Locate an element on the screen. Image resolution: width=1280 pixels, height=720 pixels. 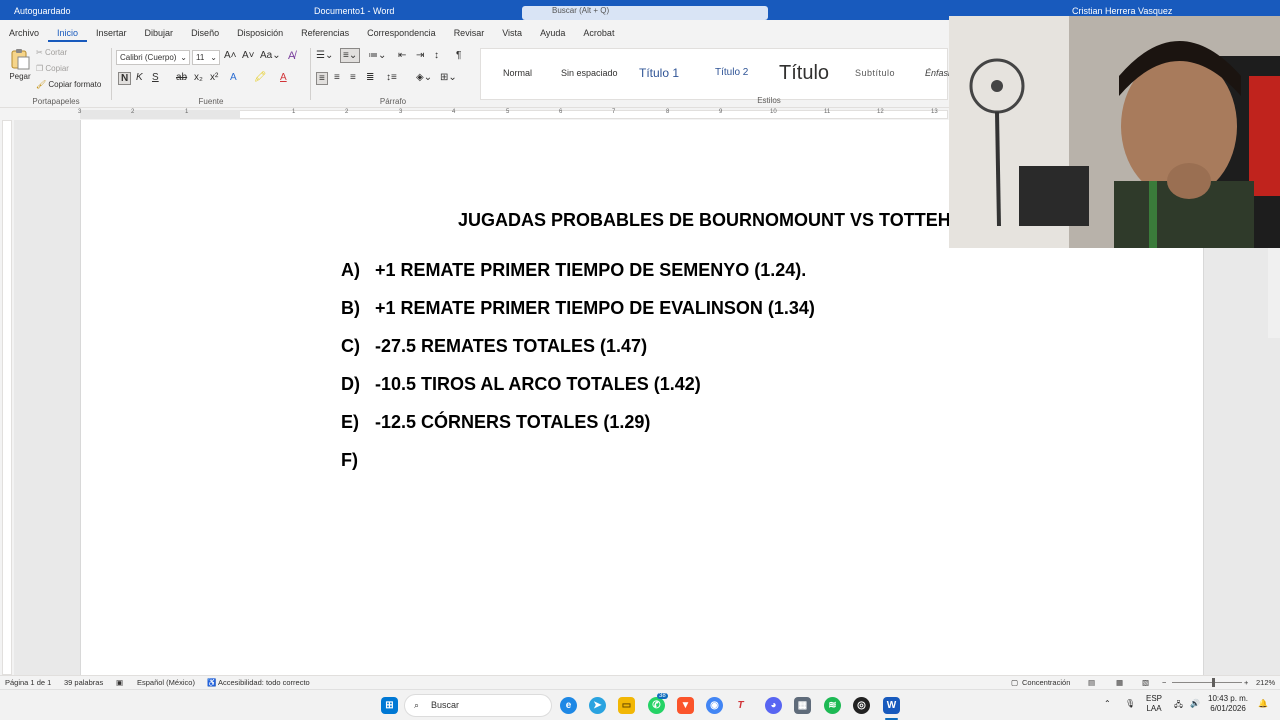
chevron-up-icon: ⌃ is located at coordinates (1107, 703).